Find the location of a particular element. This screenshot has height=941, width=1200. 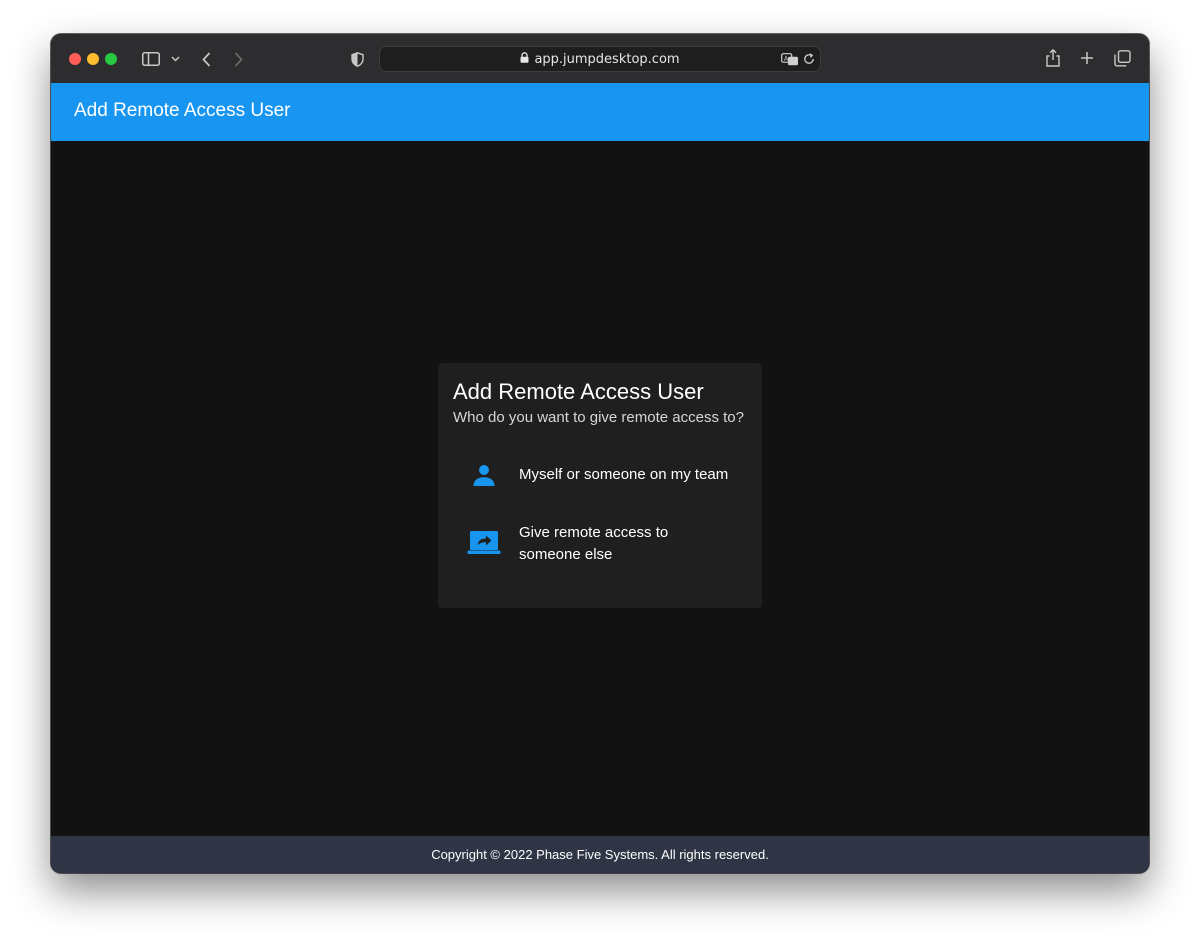

option-myself-or-team: Myself or someone on my team is located at coordinates (600, 475).